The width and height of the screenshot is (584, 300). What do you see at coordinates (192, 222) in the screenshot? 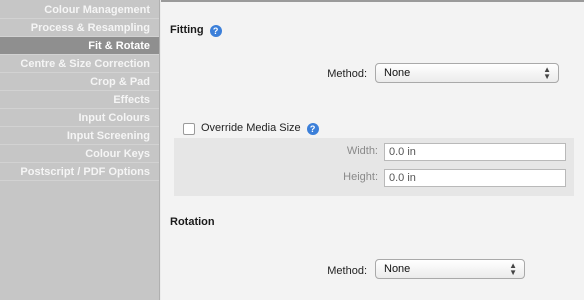
I see `rotation-section-title: Rotation` at bounding box center [192, 222].